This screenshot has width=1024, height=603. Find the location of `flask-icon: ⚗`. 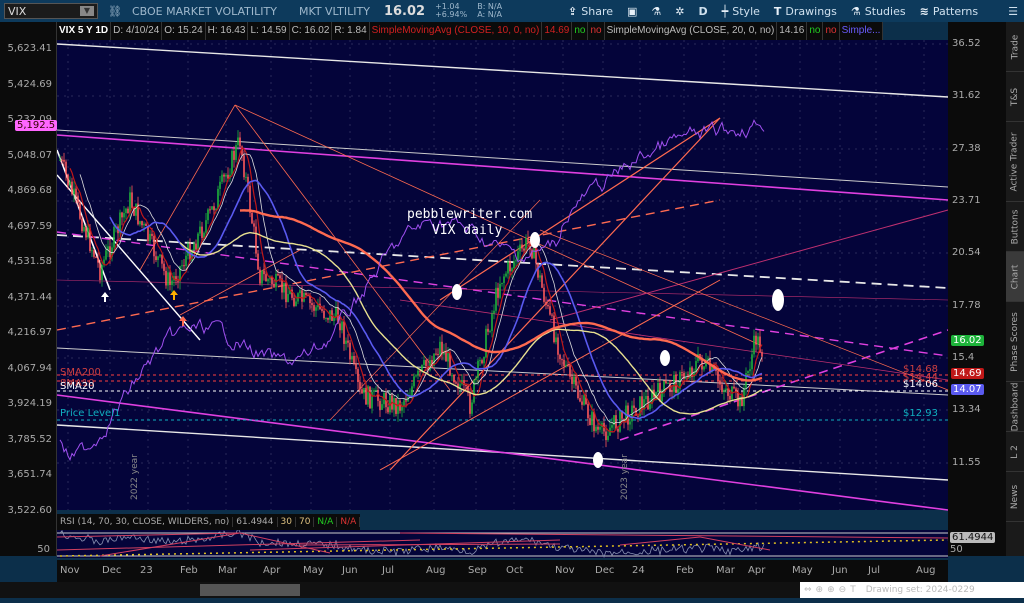

flask-icon: ⚗ is located at coordinates (656, 11).